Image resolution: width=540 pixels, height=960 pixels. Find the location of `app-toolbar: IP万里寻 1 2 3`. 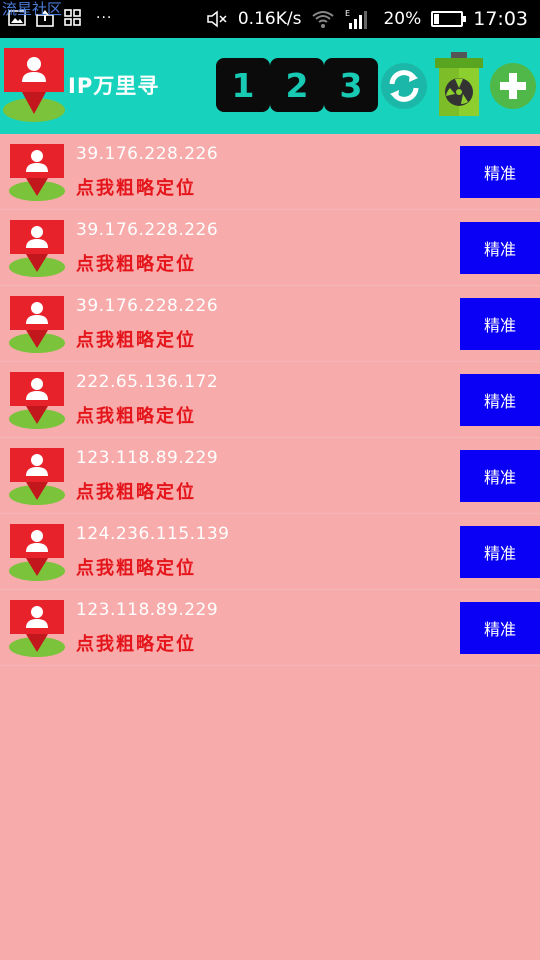

app-toolbar: IP万里寻 1 2 3 is located at coordinates (270, 86).